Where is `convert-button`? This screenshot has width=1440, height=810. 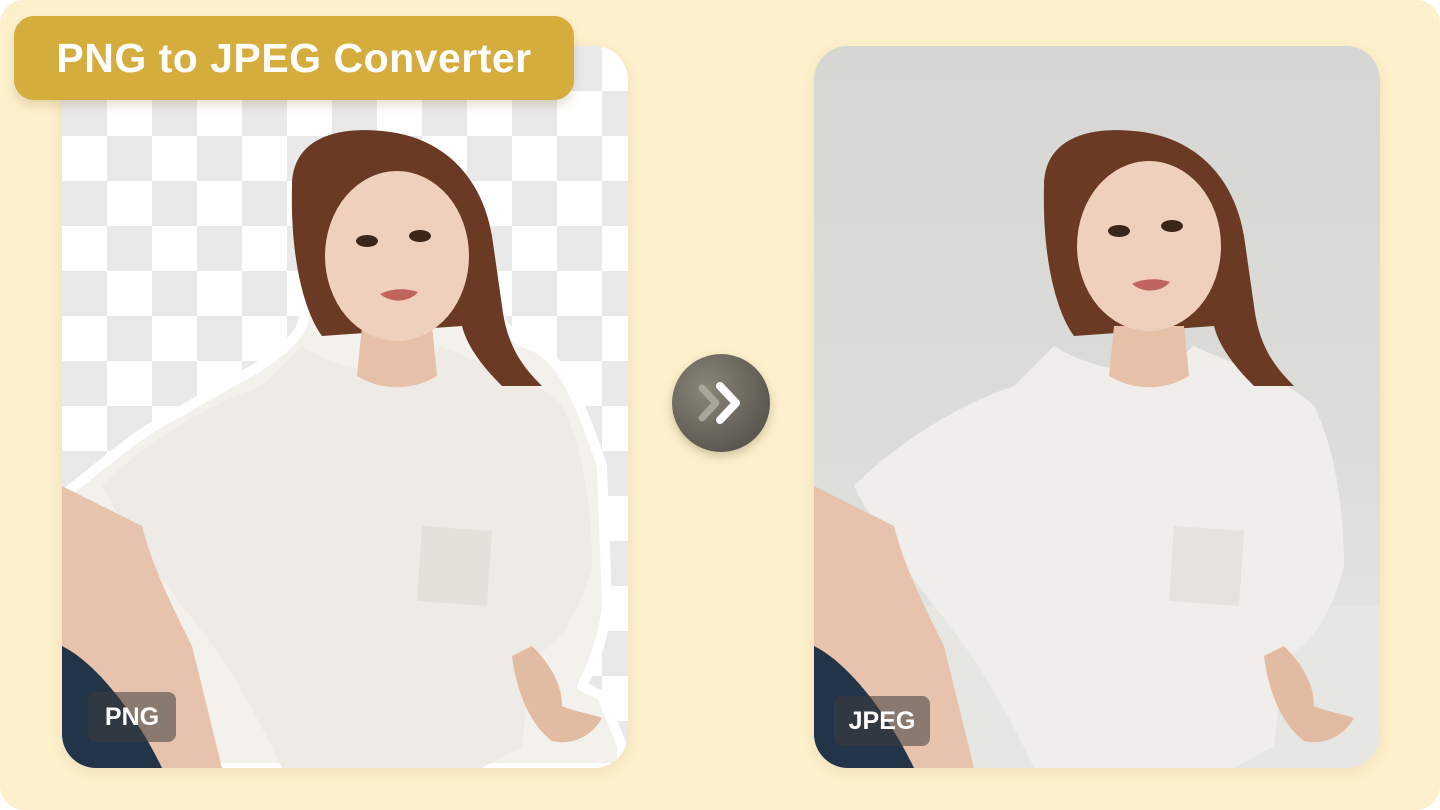
convert-button is located at coordinates (721, 403).